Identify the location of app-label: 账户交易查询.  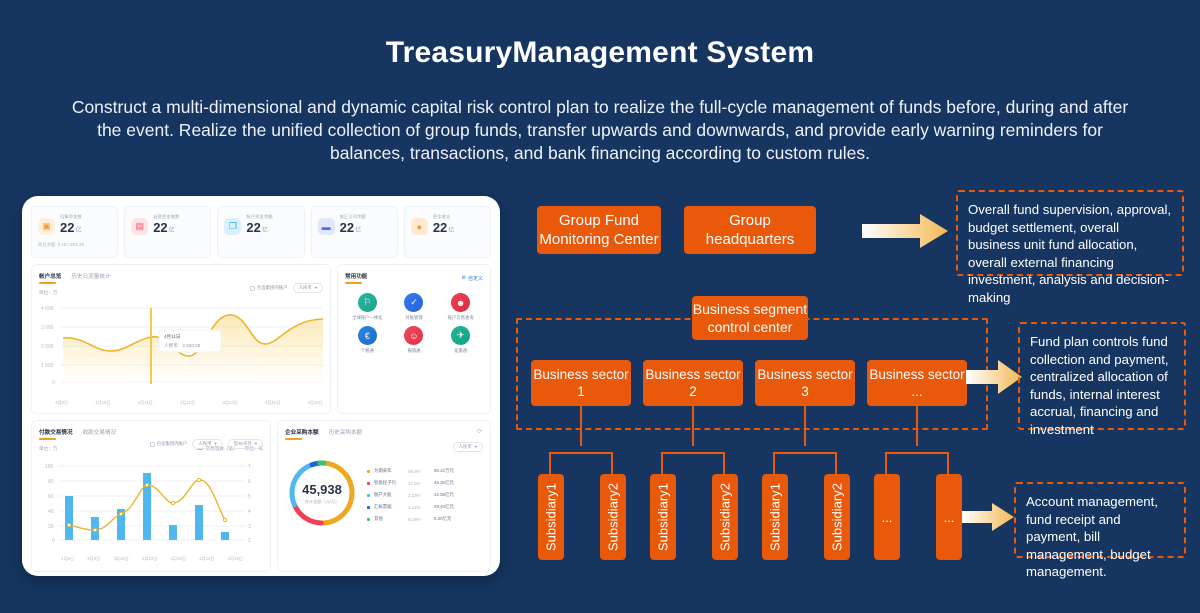
(460, 317).